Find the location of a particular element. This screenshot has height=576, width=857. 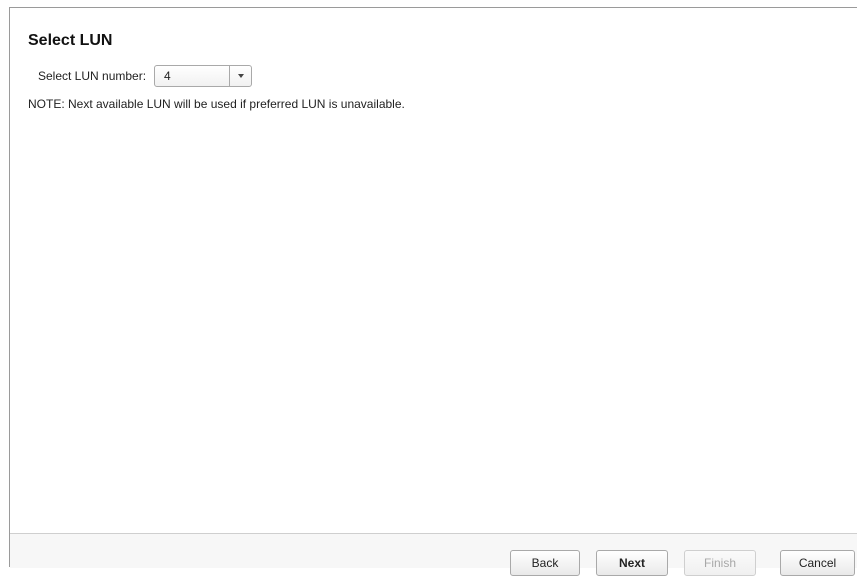

lun-number-select: 4 is located at coordinates (203, 76).